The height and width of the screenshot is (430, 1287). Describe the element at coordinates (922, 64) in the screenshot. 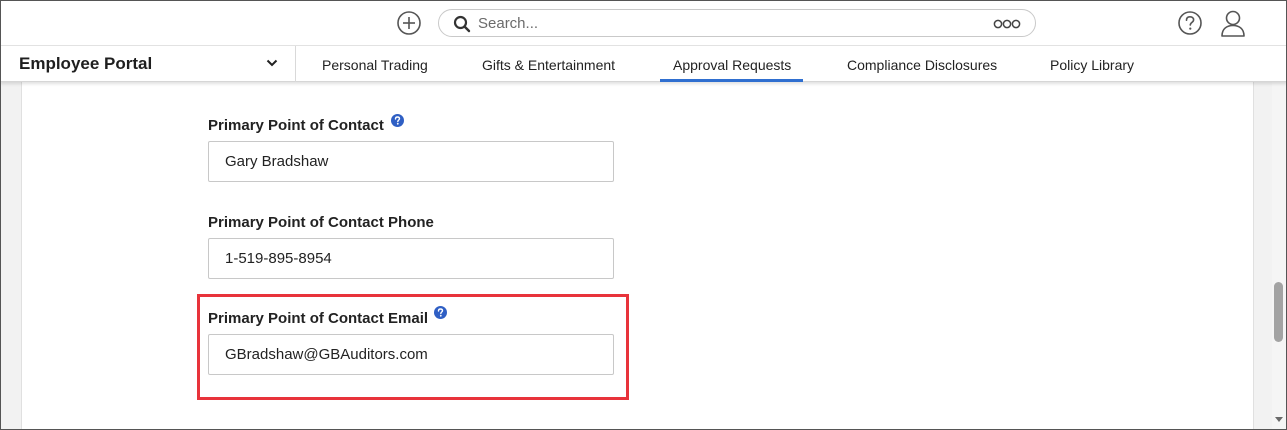

I see `tab-compliance-disclosures: Compliance Disclosures` at that location.